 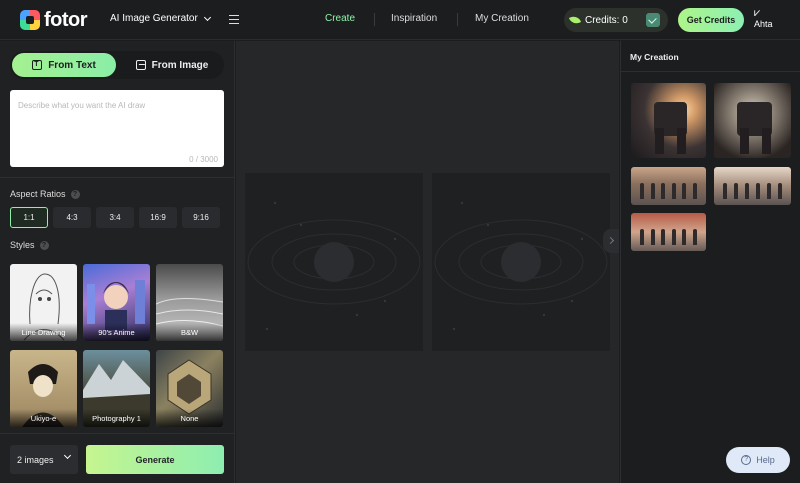 What do you see at coordinates (158, 217) in the screenshot?
I see `ratio-16-9: 16:9` at bounding box center [158, 217].